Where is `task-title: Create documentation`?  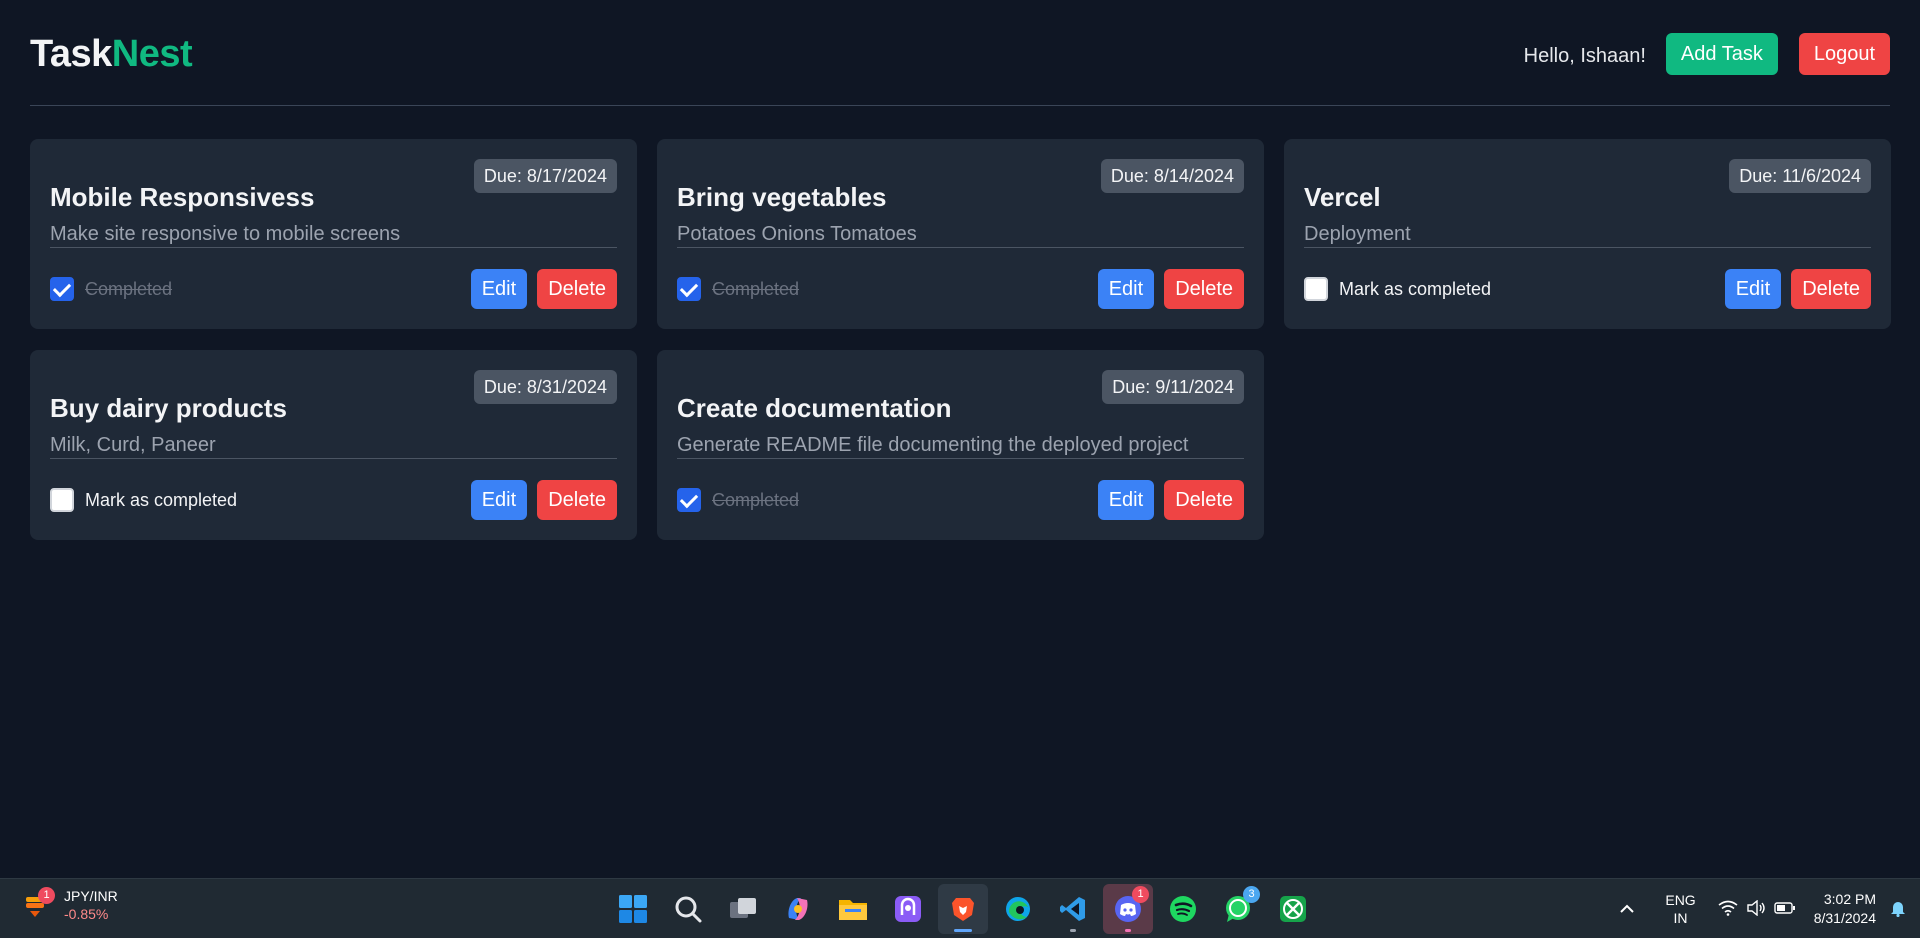 task-title: Create documentation is located at coordinates (814, 408).